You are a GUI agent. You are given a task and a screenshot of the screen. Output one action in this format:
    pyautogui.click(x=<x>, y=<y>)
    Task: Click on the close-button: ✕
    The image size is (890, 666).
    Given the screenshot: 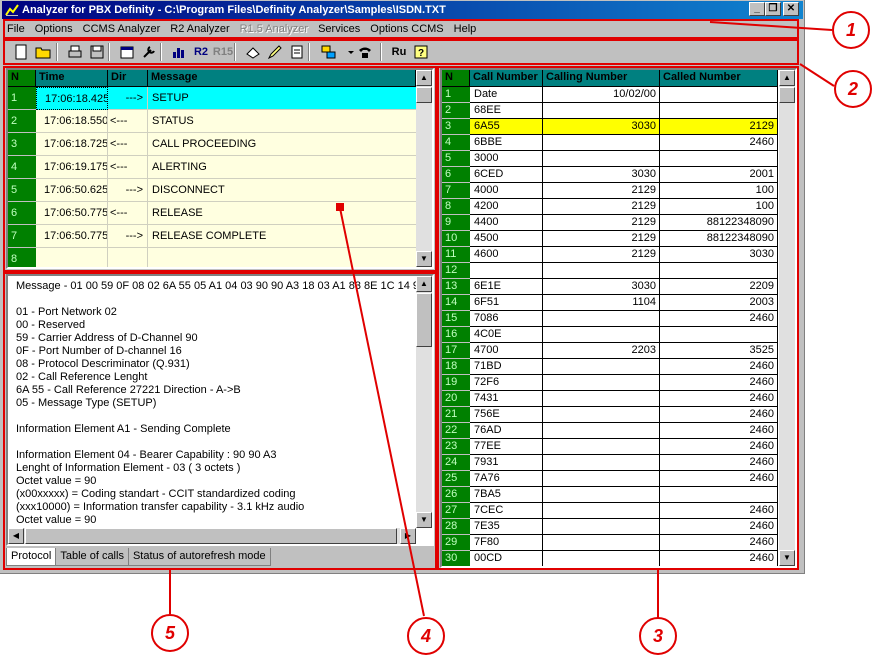 What is the action you would take?
    pyautogui.click(x=791, y=9)
    